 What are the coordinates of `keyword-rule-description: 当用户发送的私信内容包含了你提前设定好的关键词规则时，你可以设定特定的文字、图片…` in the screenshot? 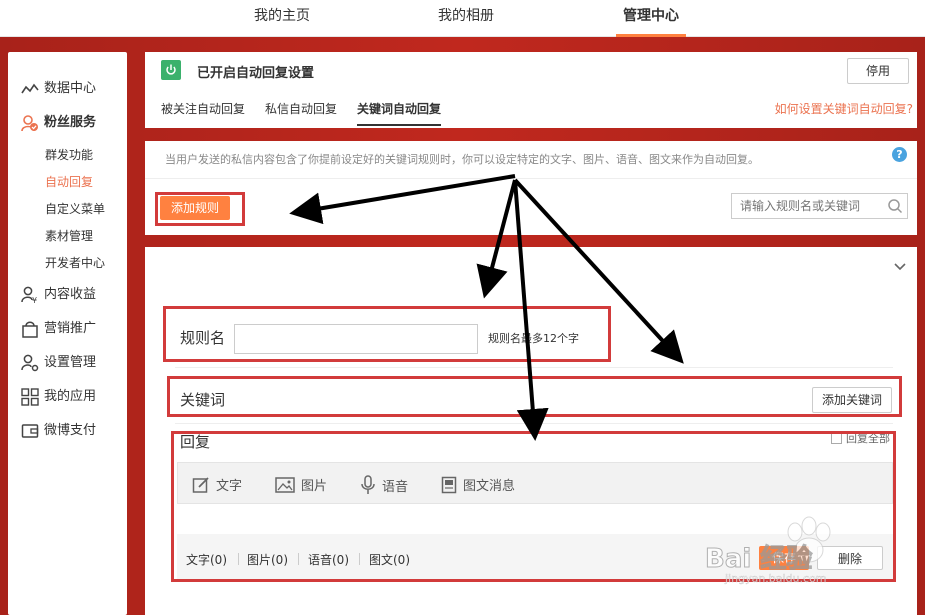 It's located at (462, 159).